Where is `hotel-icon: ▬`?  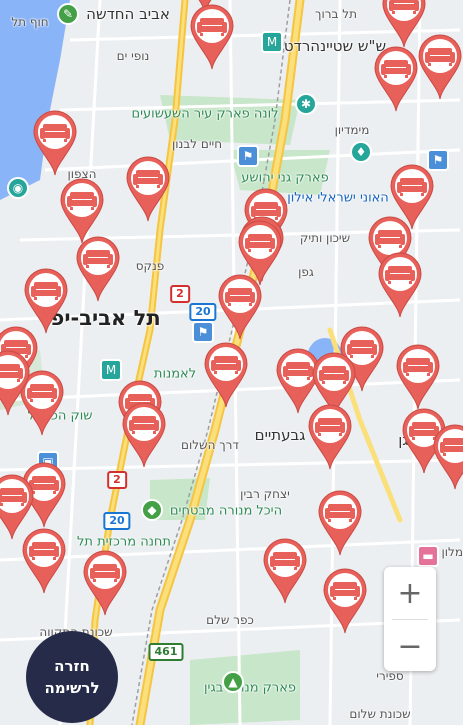
hotel-icon: ▬ is located at coordinates (428, 556).